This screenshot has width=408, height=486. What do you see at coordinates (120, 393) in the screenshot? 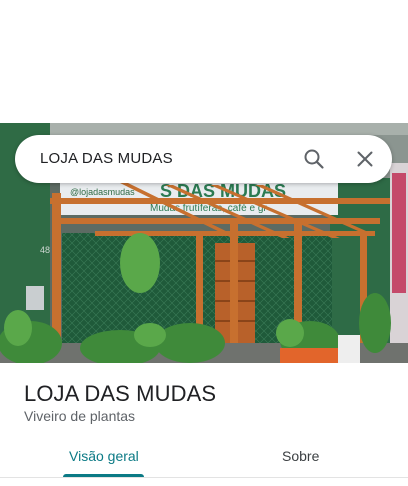
I see `place-title: LOJA DAS MUDAS` at bounding box center [120, 393].